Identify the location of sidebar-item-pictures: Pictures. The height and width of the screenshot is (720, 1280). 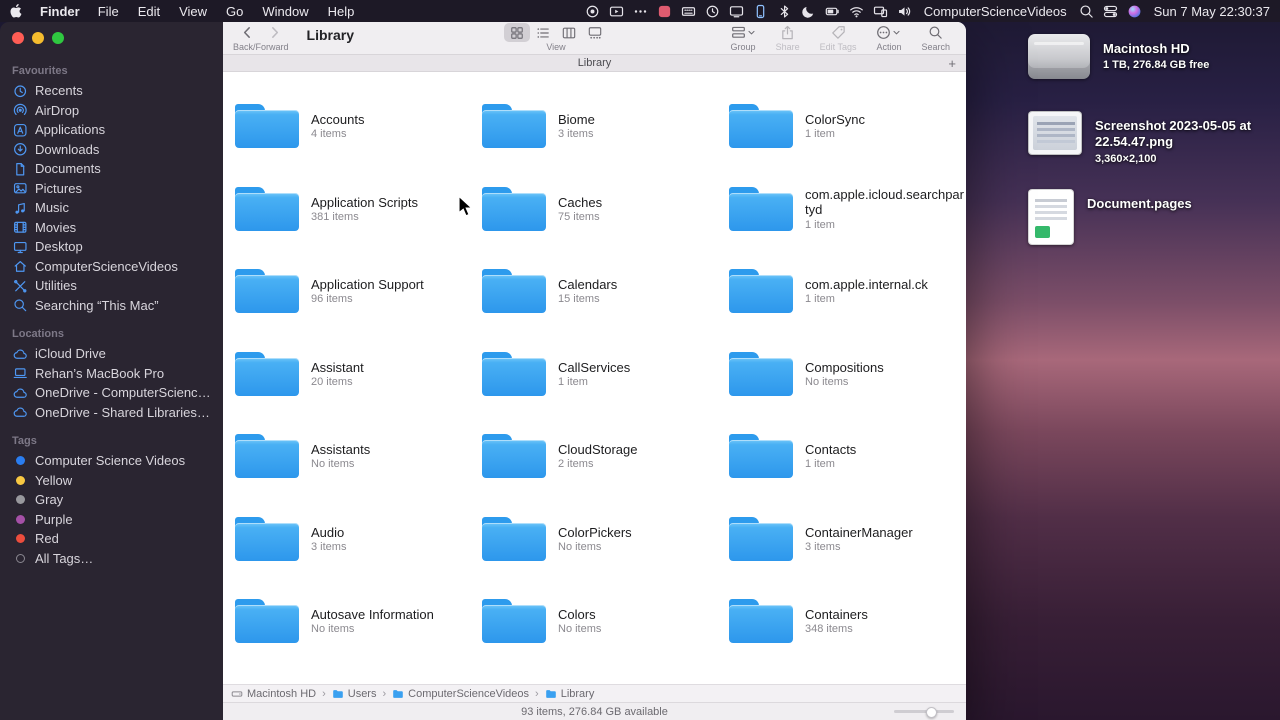
(111, 189).